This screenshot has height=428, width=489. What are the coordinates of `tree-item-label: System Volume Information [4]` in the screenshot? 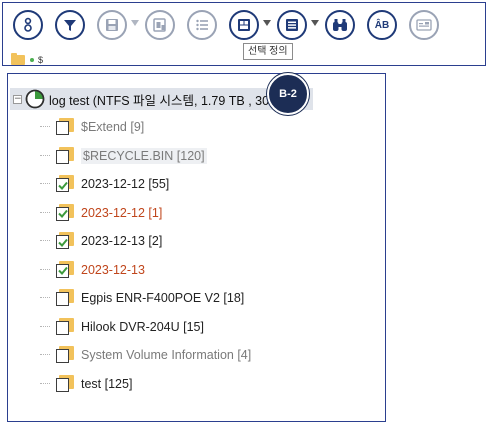 It's located at (166, 355).